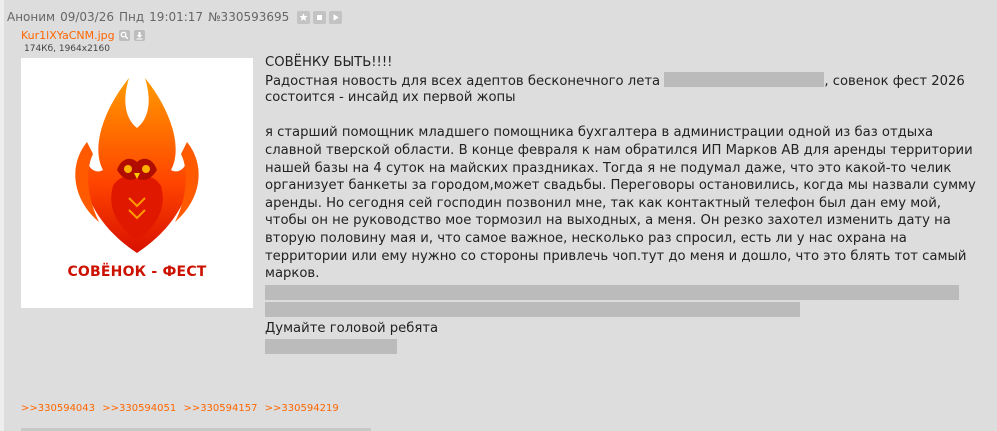 The width and height of the screenshot is (997, 431). Describe the element at coordinates (329, 62) in the screenshot. I see `message-title: СОВЁНКУ БЫТЬ!!!!` at that location.